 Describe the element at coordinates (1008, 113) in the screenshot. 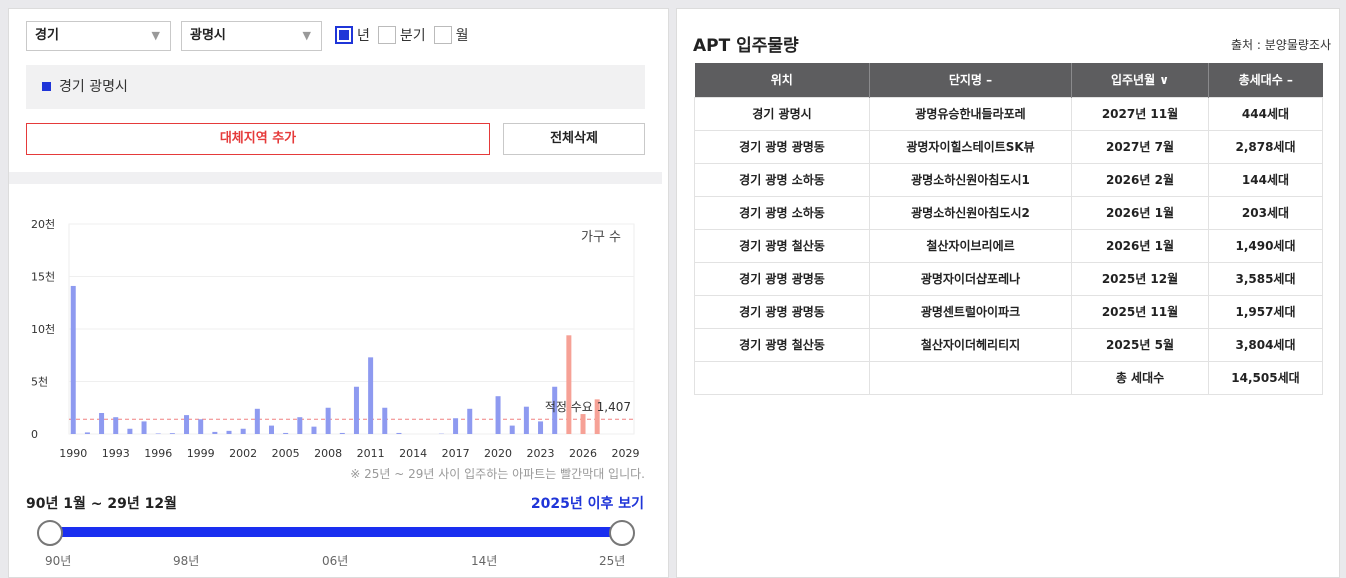

I see `table-row: 경기 광명시 광명유승한내들라포레 2027년 11월 444세대` at that location.